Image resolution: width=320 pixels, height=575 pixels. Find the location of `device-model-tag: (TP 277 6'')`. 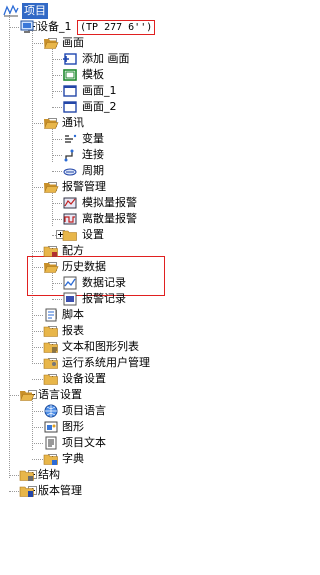

device-model-tag: (TP 277 6'') is located at coordinates (116, 27).